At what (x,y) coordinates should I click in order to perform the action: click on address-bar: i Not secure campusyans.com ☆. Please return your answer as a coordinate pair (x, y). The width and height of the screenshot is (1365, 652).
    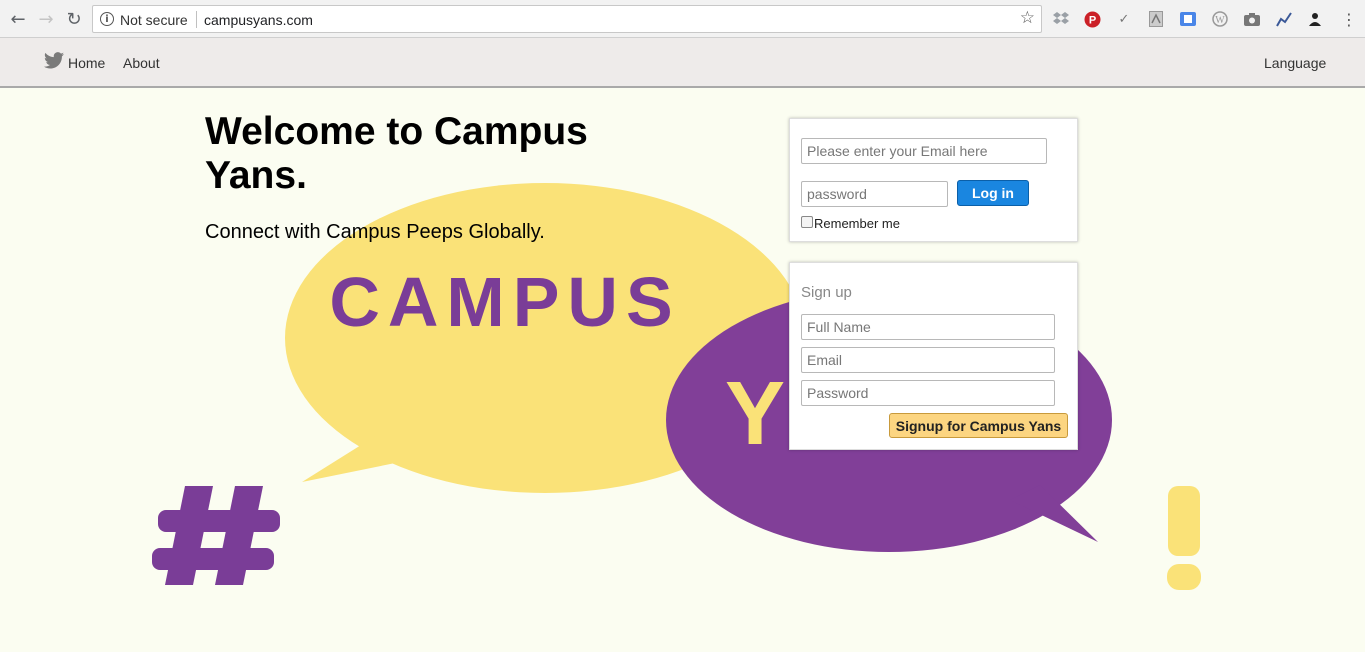
    Looking at the image, I should click on (567, 19).